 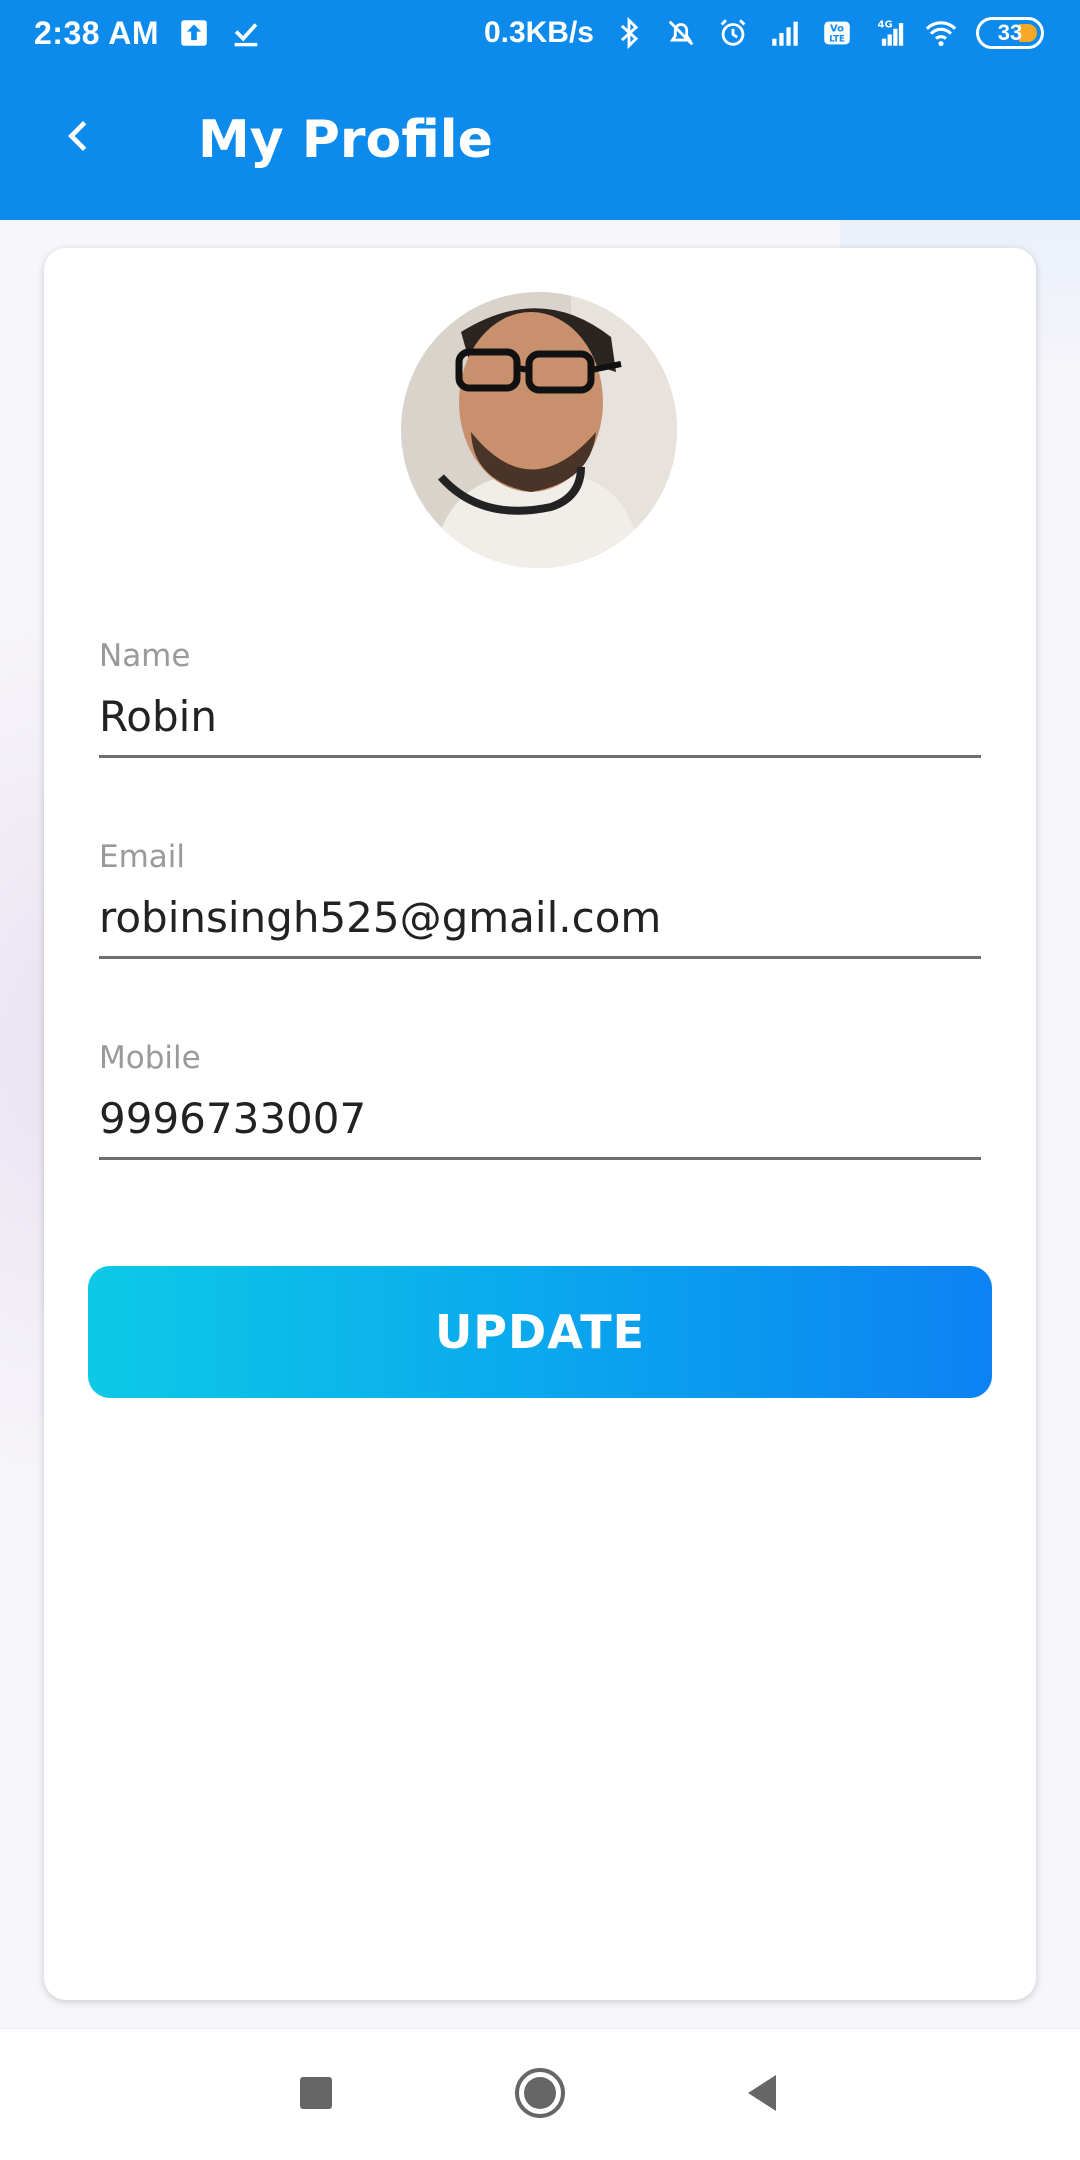 I want to click on mobile-field: Mobile, so click(x=540, y=1100).